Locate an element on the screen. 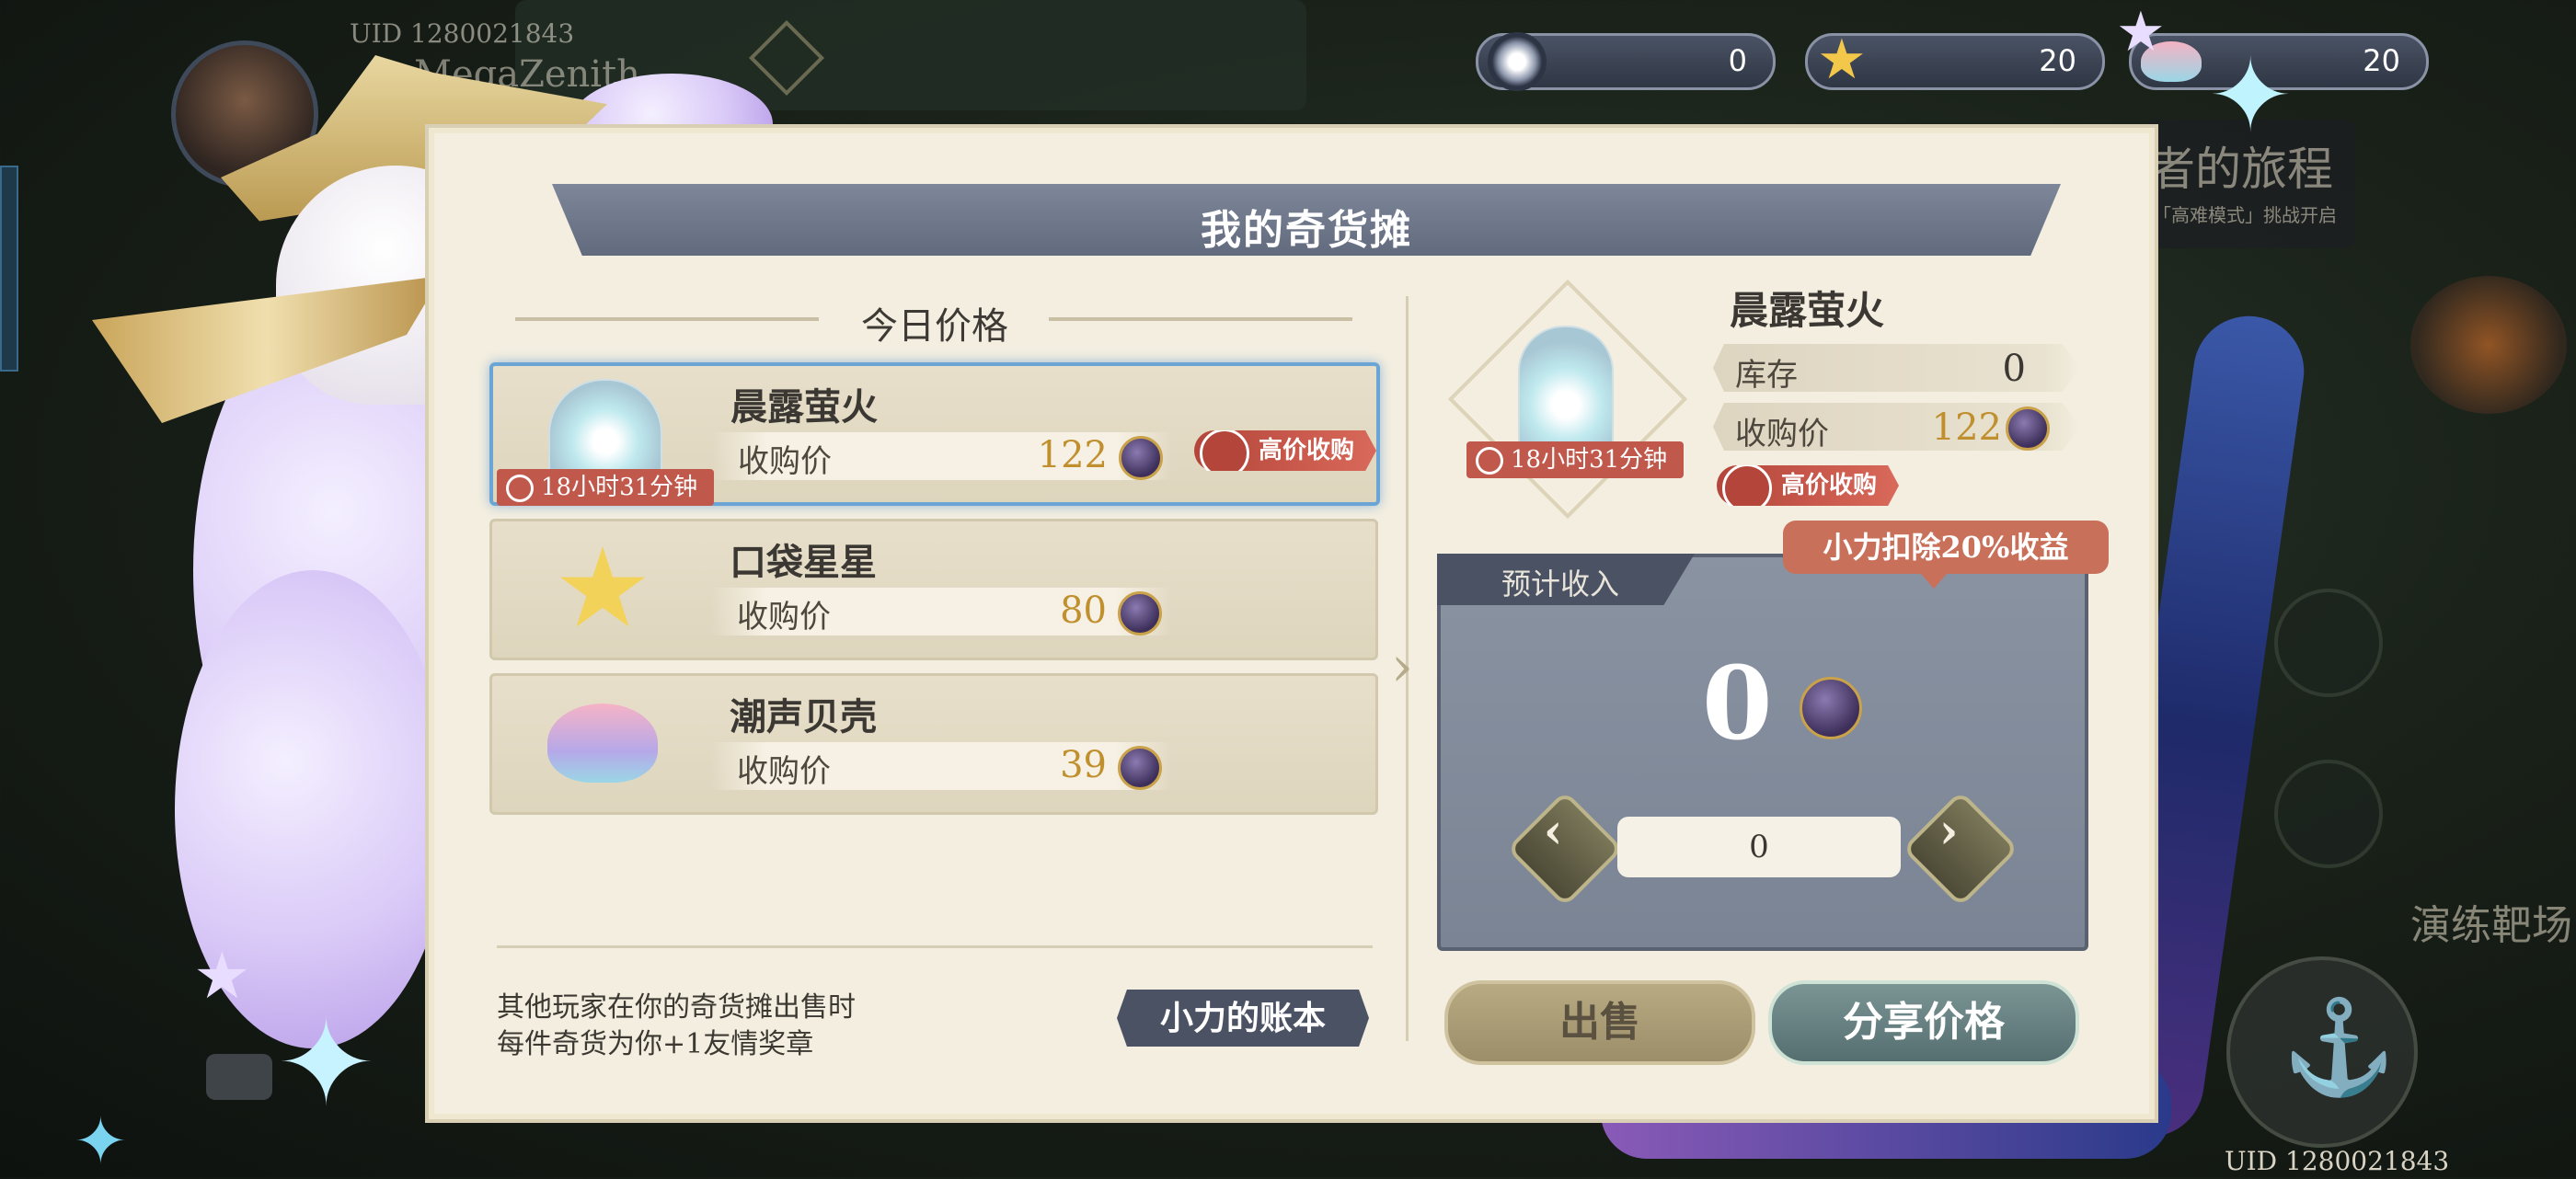 This screenshot has width=2576, height=1179. item-name: 潮声贝壳 is located at coordinates (803, 717).